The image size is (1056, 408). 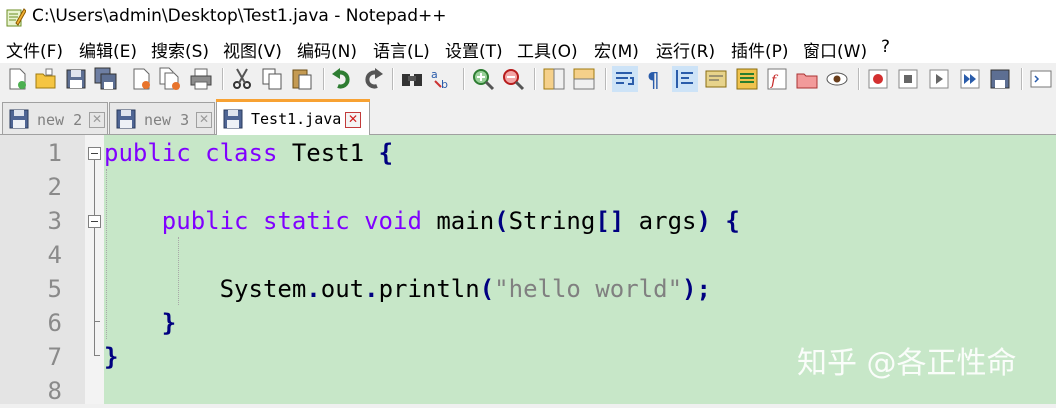 What do you see at coordinates (54, 391) in the screenshot?
I see `line-number: 8` at bounding box center [54, 391].